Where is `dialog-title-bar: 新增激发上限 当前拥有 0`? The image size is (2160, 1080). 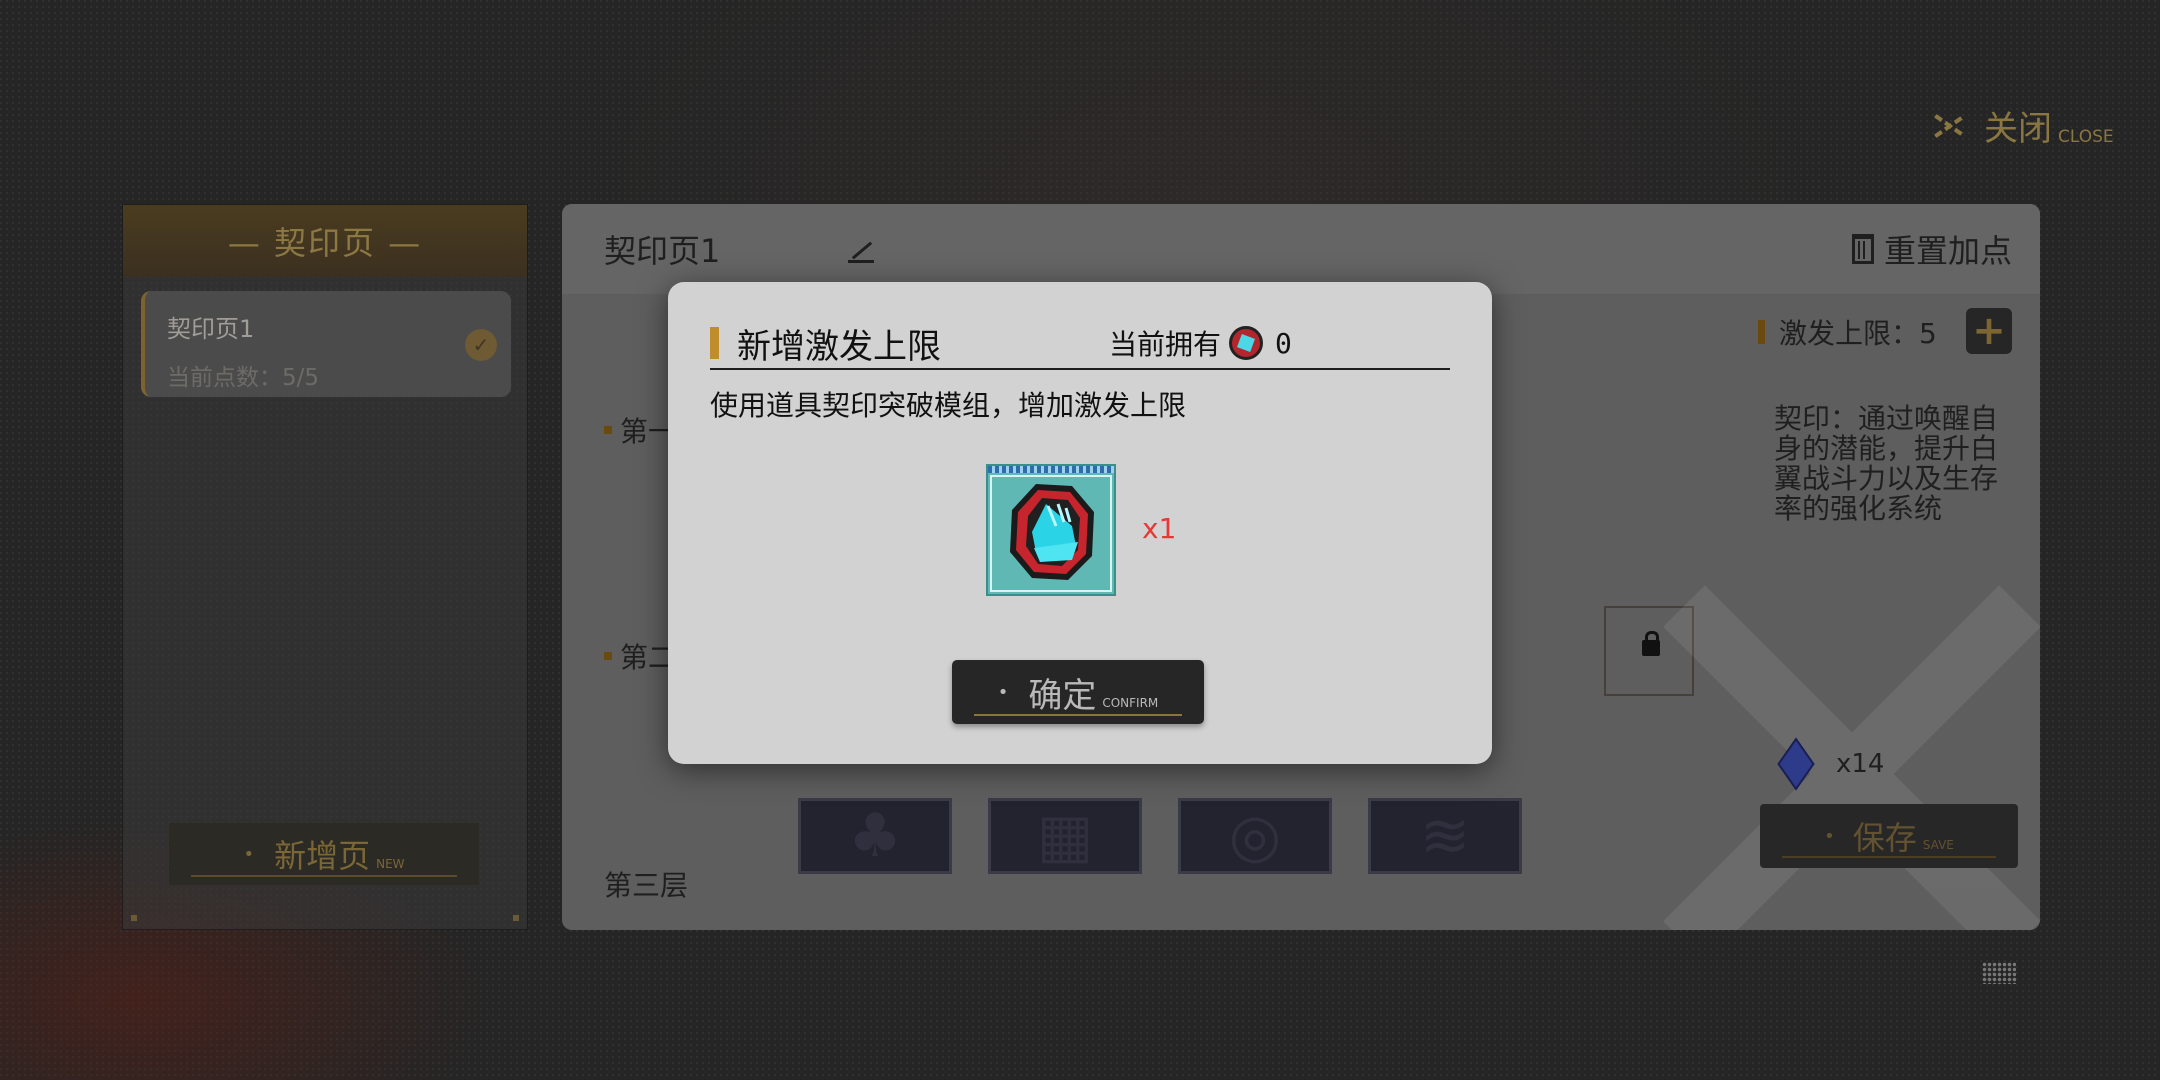 dialog-title-bar: 新增激发上限 当前拥有 0 is located at coordinates (1080, 344).